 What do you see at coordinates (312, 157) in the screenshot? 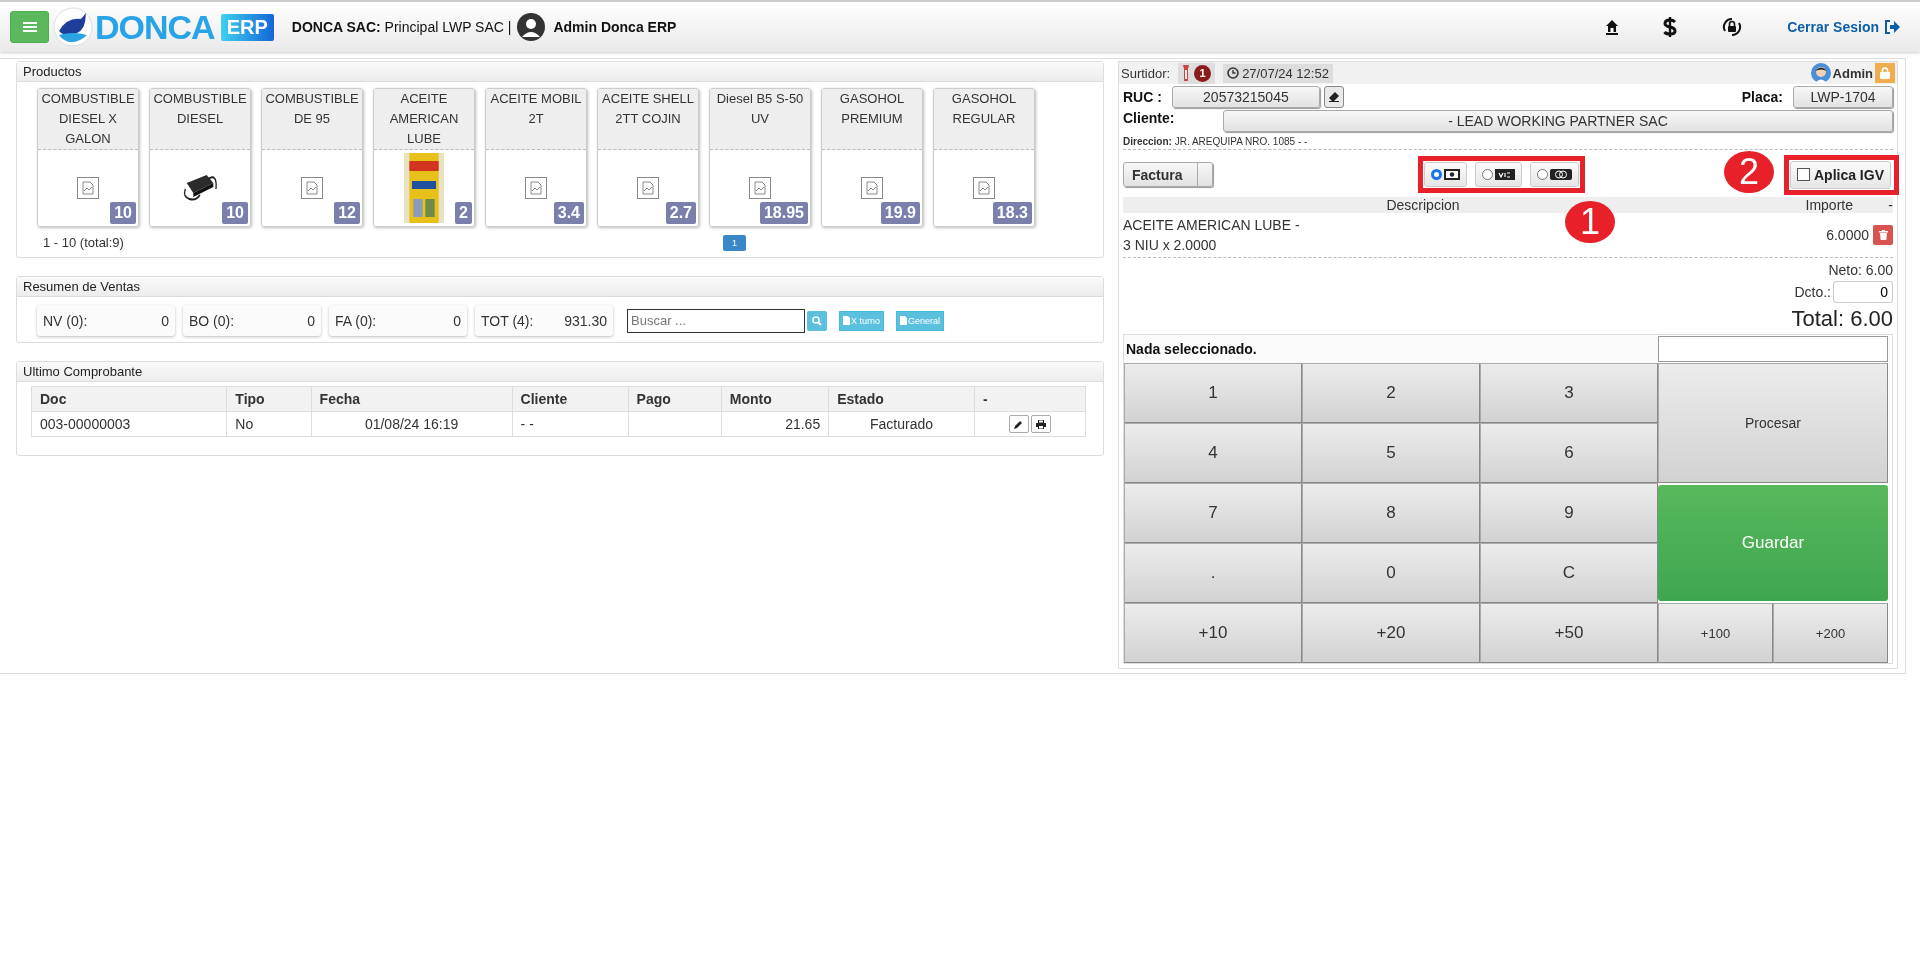
I see `product-card: COMBUSTIBLE DE 95 12` at bounding box center [312, 157].